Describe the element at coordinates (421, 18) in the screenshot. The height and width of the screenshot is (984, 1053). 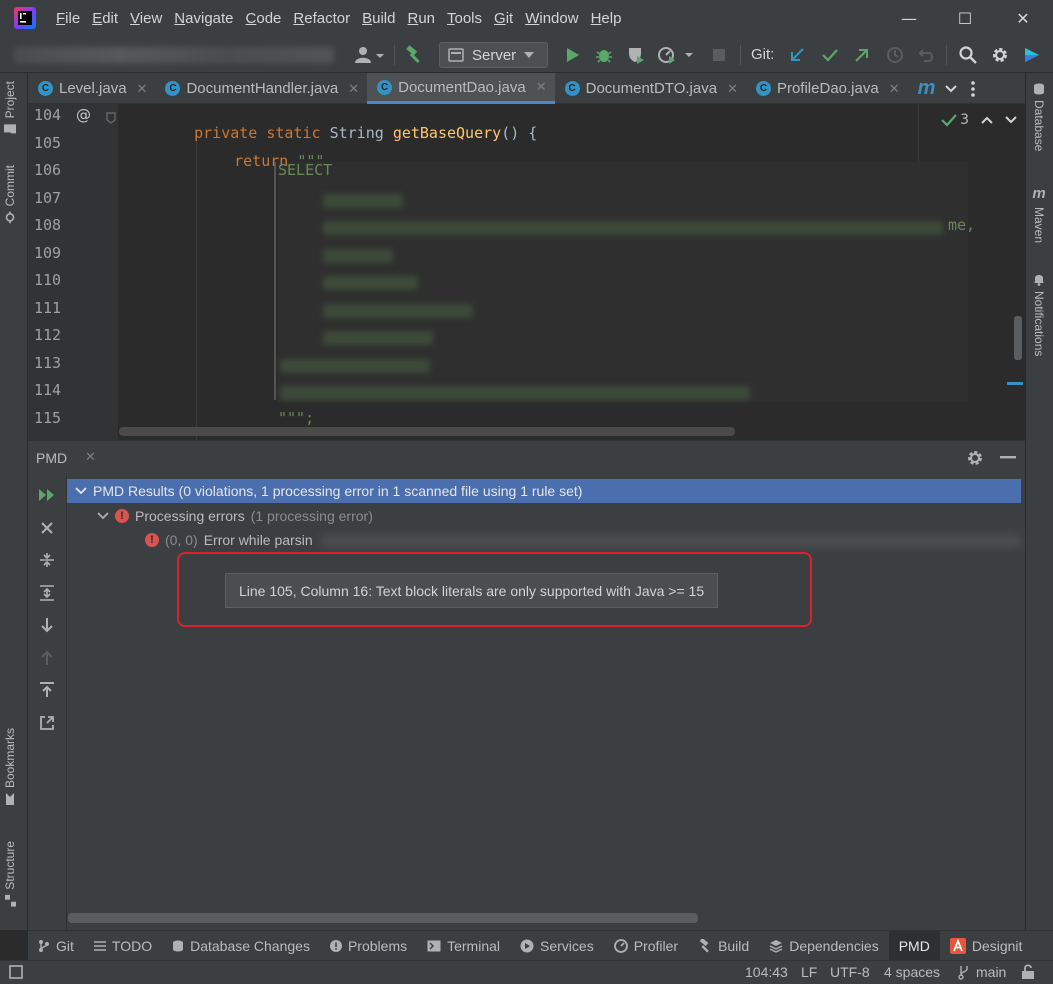
I see `menu-run: Run` at that location.